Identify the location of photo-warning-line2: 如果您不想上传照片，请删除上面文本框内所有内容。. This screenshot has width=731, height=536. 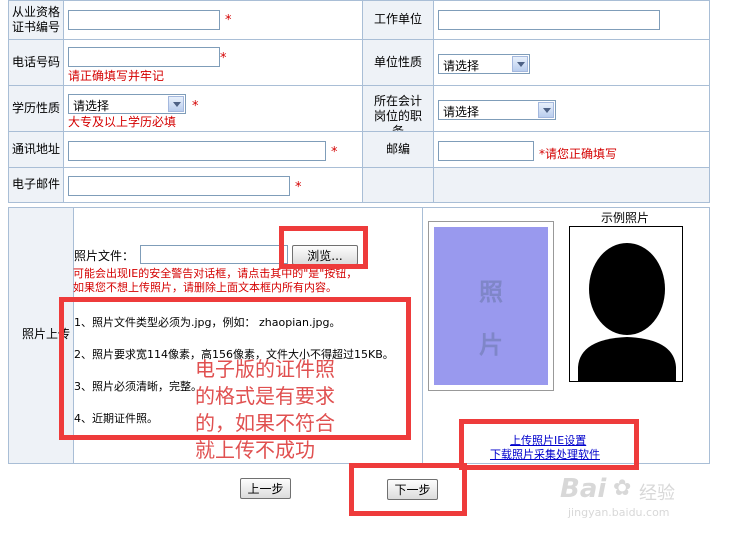
(205, 287).